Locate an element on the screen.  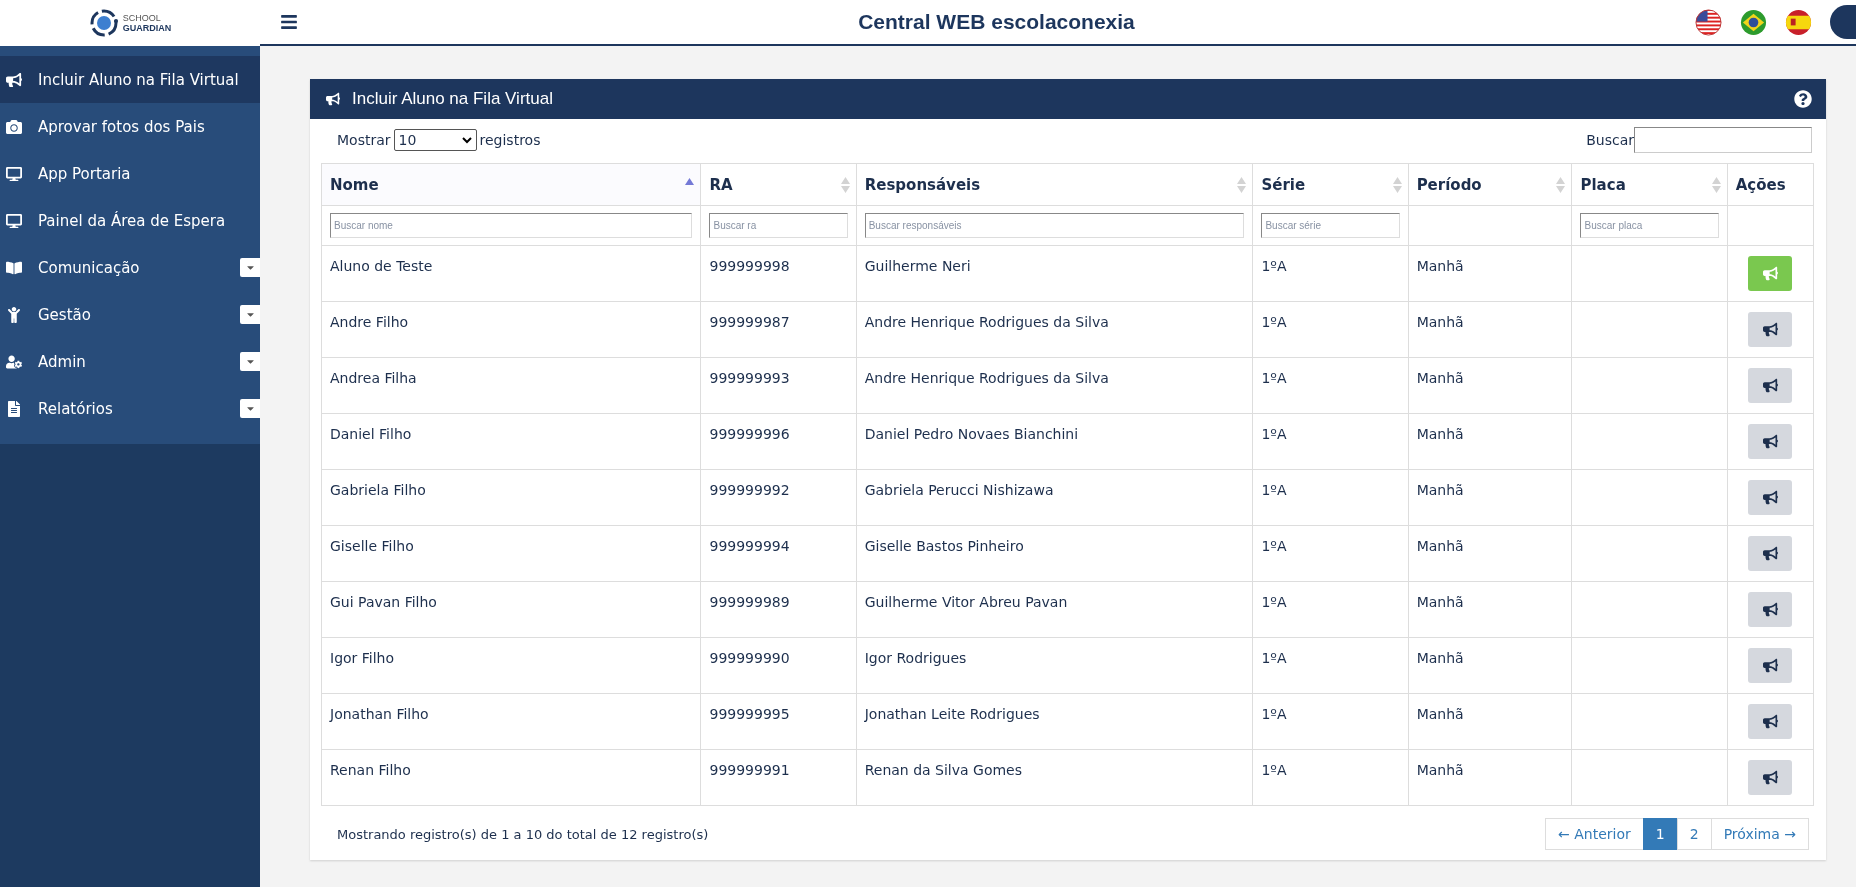
filter-field: Buscar responsáveis is located at coordinates (1054, 225).